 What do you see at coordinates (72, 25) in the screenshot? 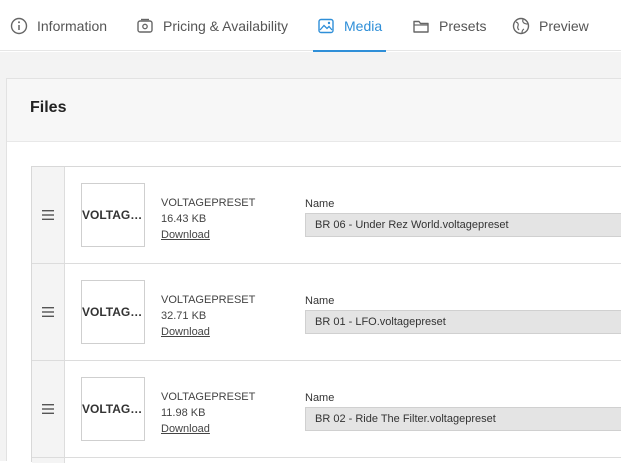
I see `tab-label: Information` at bounding box center [72, 25].